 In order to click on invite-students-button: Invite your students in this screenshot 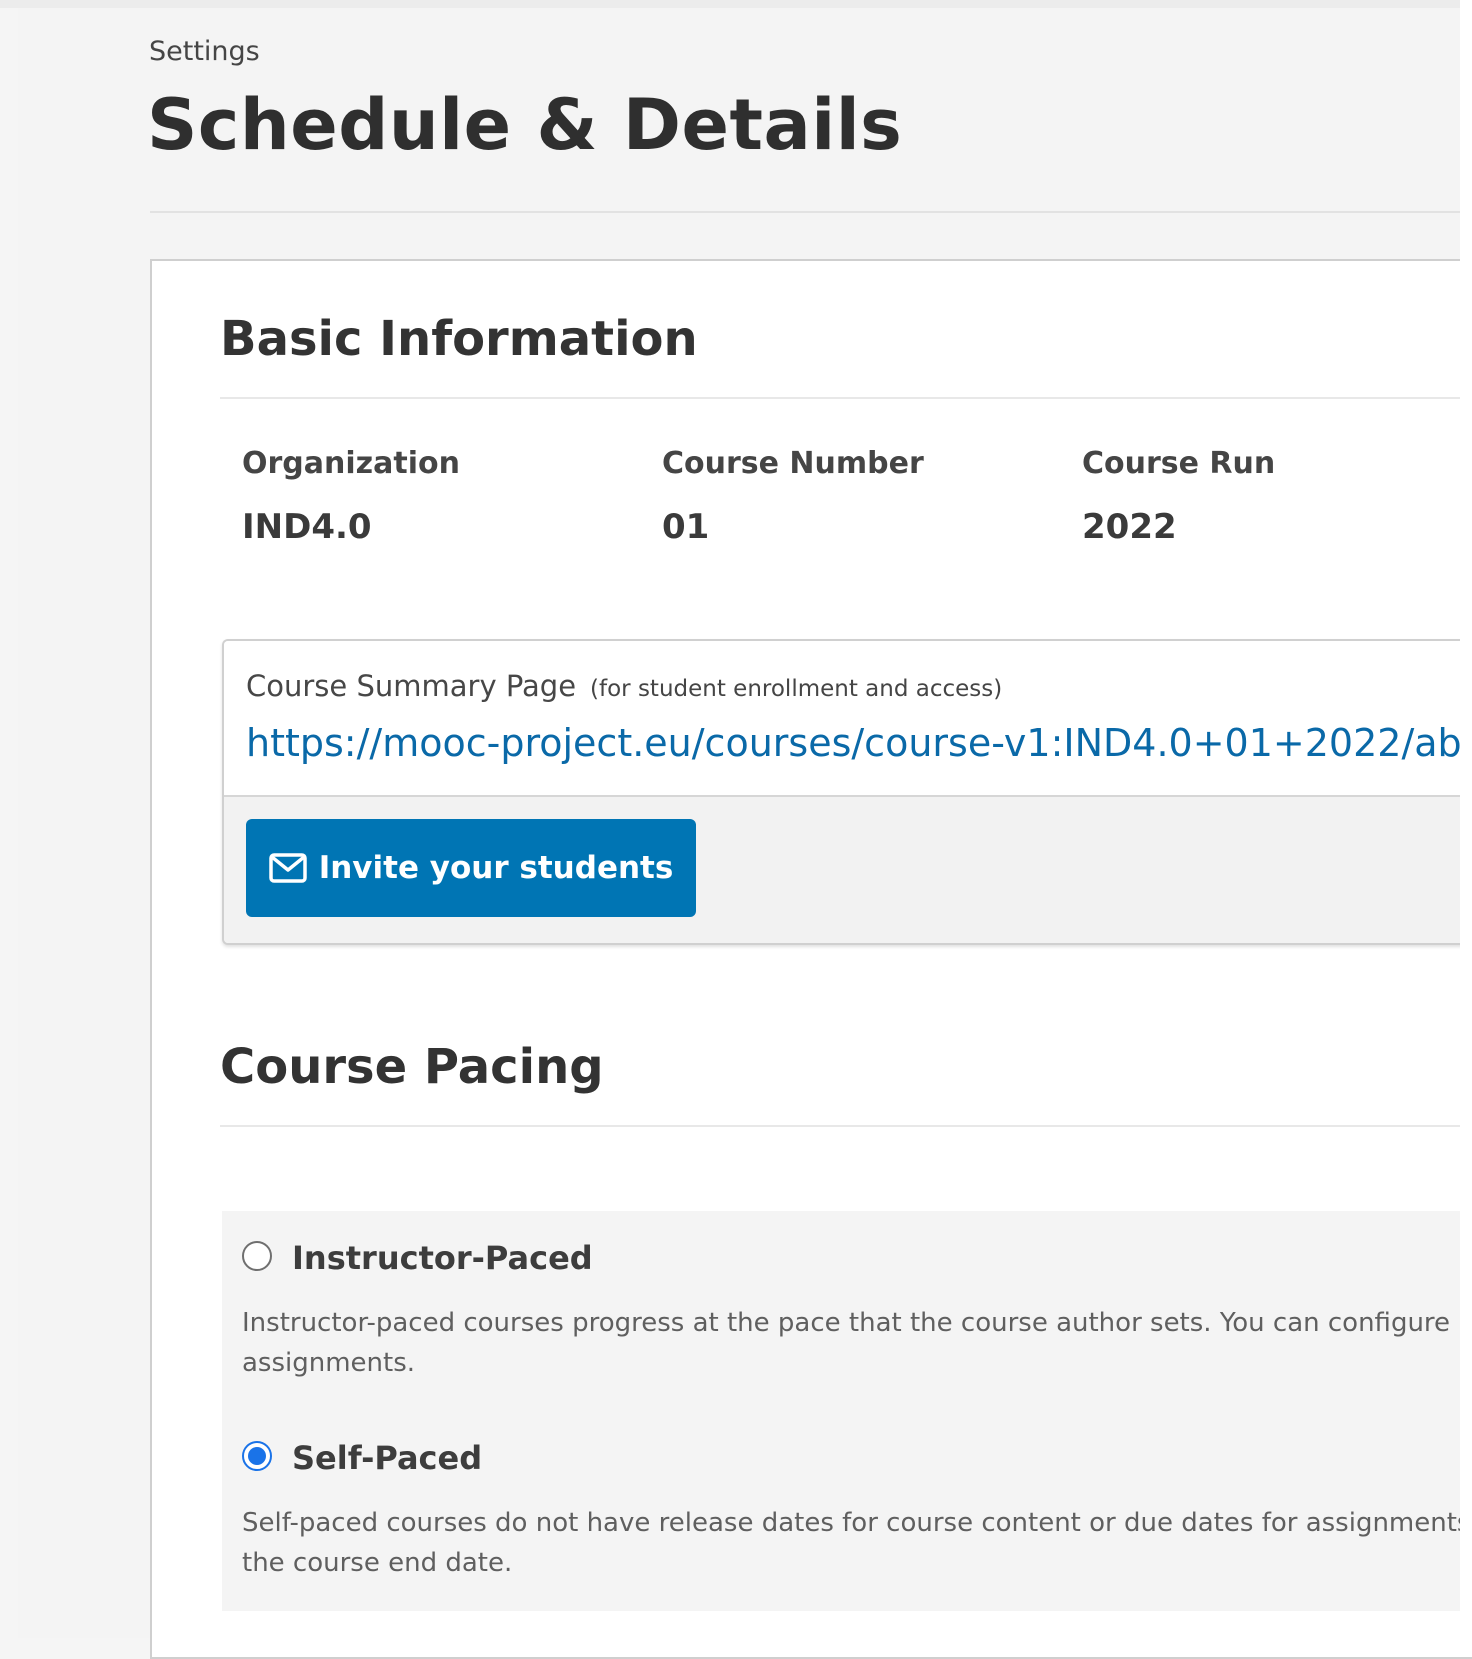, I will do `click(471, 868)`.